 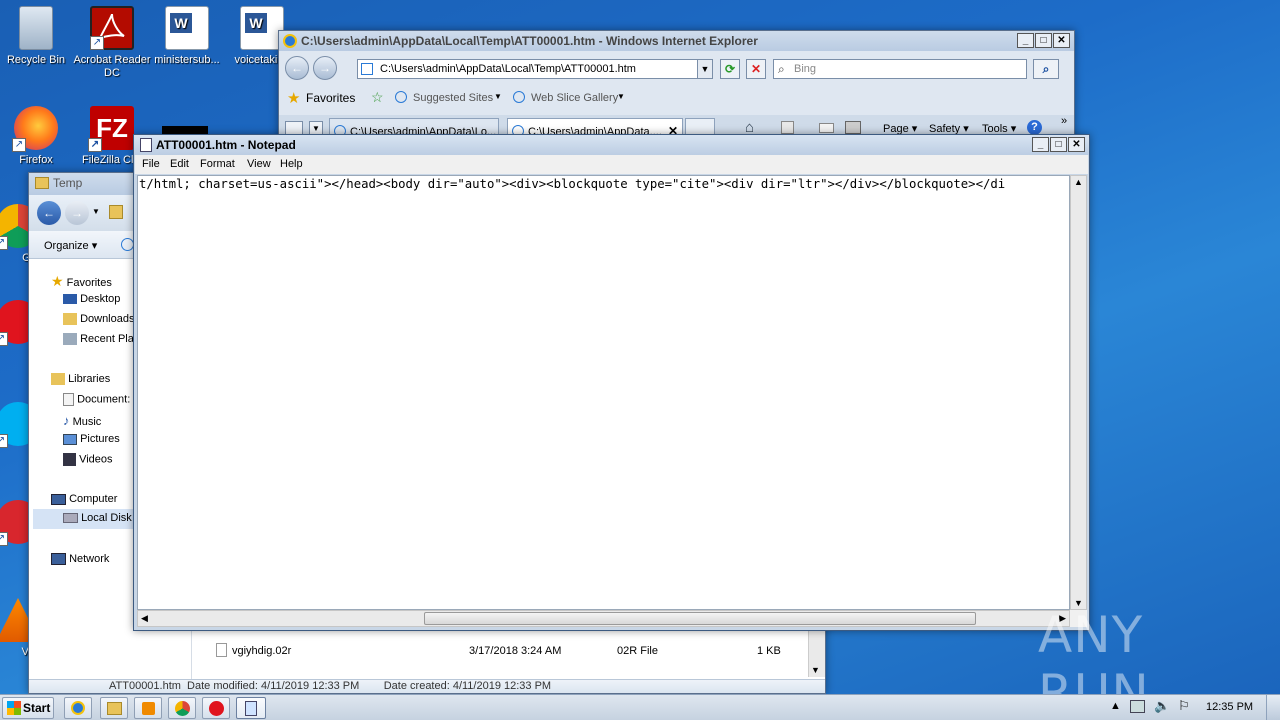 I want to click on taskbar-notepad, so click(x=251, y=708).